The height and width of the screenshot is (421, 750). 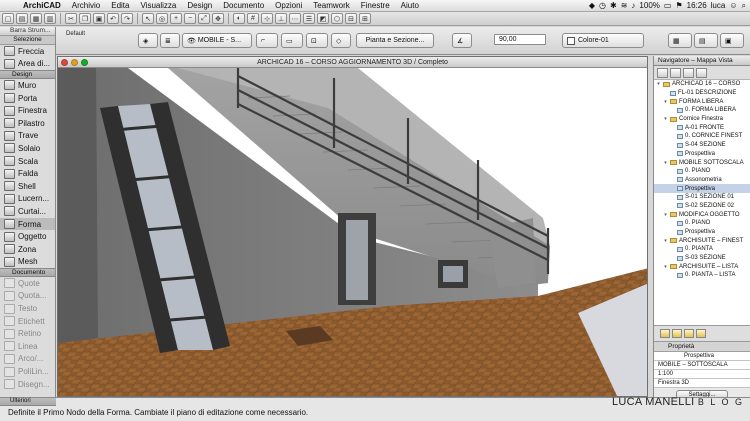 What do you see at coordinates (36, 18) in the screenshot?
I see `save-icon: ▦` at bounding box center [36, 18].